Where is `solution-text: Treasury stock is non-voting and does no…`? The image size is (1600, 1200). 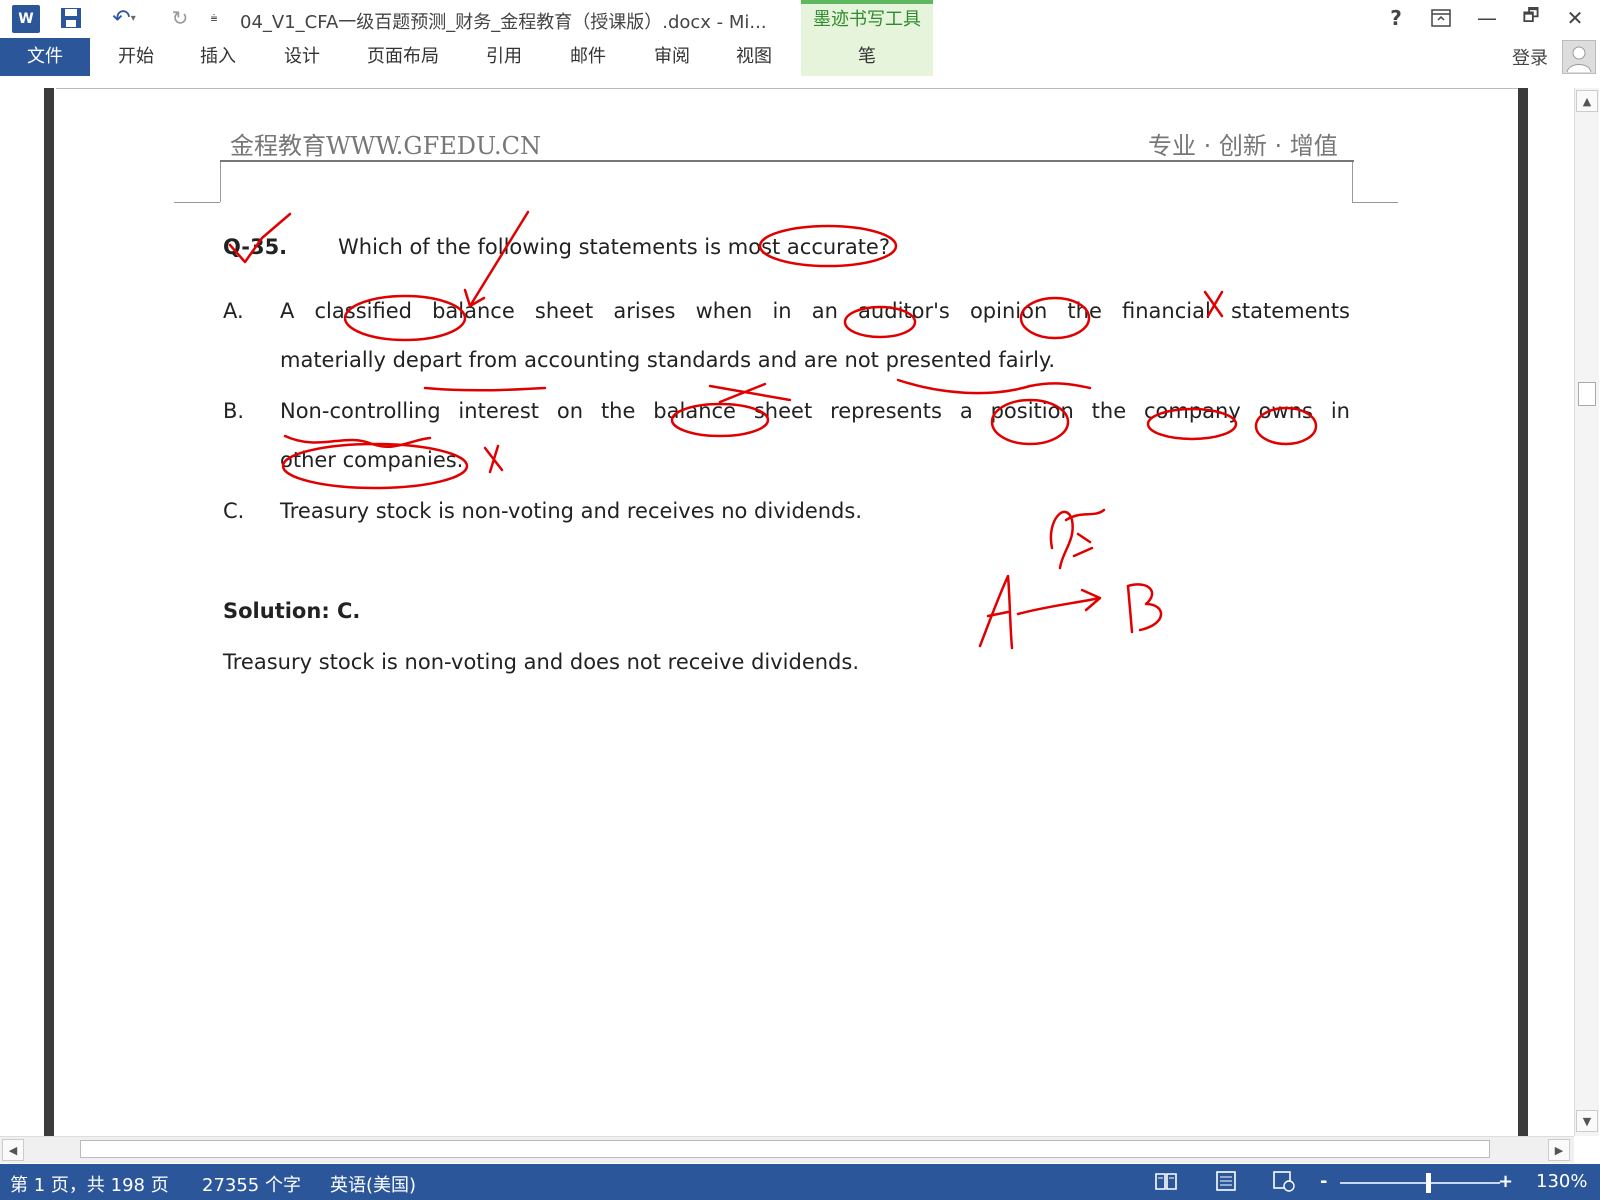
solution-text: Treasury stock is non-voting and does no… is located at coordinates (541, 662).